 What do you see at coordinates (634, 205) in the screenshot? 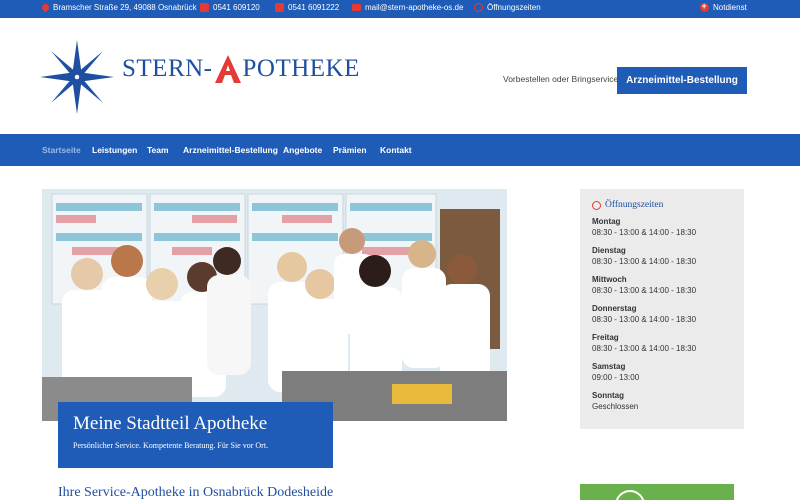
I see `opening-hours-title-text: Öffnungszeiten` at bounding box center [634, 205].